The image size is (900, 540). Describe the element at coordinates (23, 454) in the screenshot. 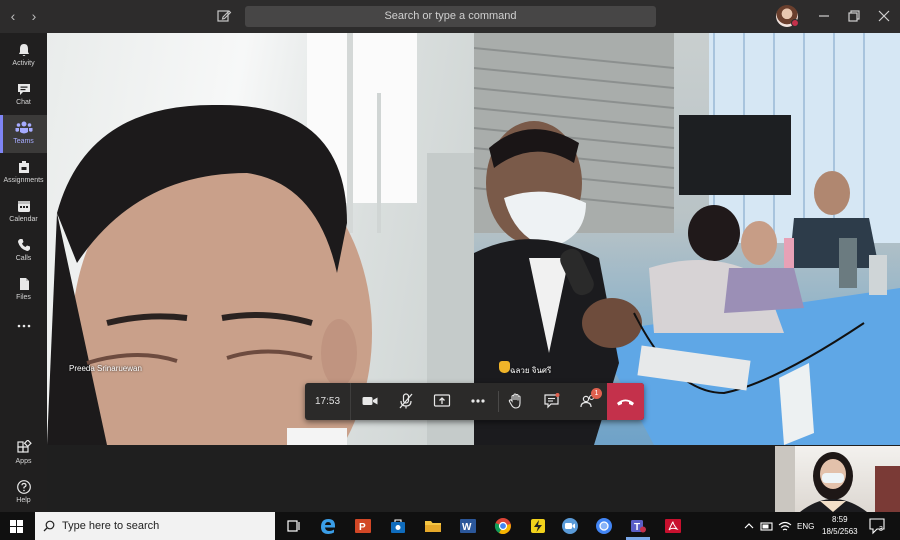

I see `rail-item-apps: Apps` at that location.